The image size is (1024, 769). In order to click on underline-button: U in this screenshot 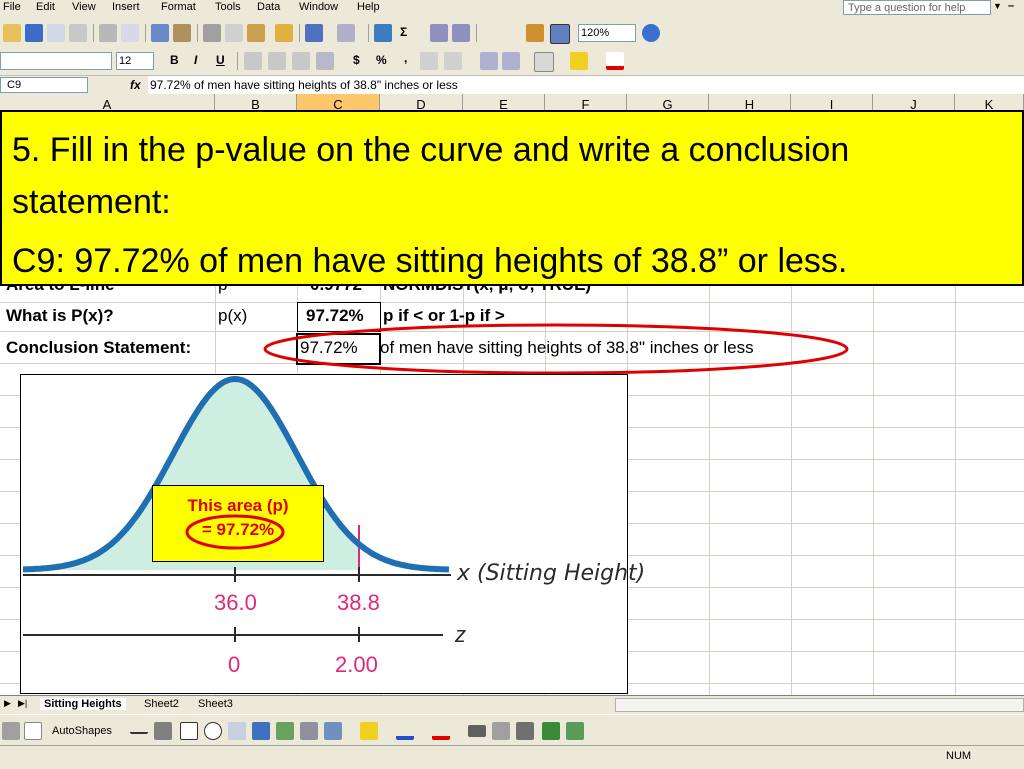, I will do `click(220, 60)`.